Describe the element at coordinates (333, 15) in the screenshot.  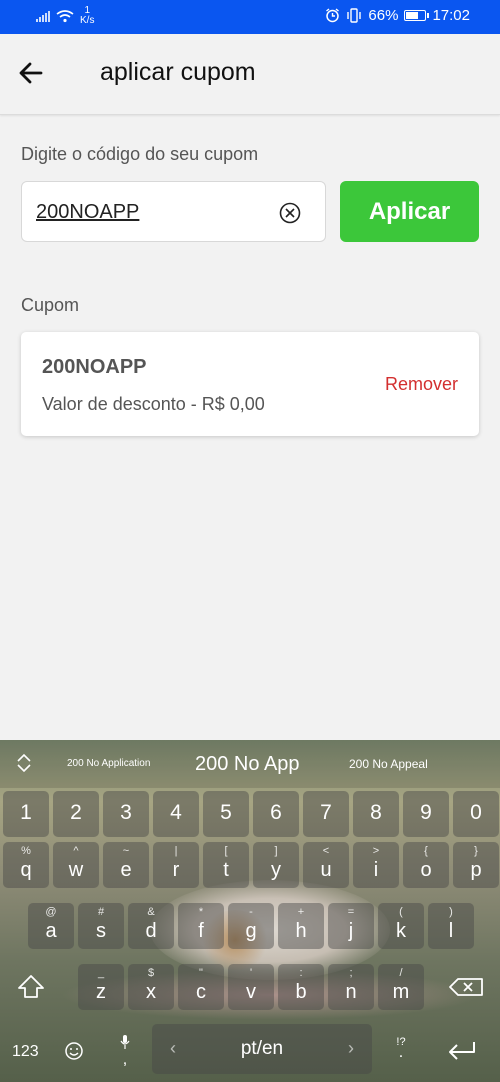
I see `alarm-icon` at that location.